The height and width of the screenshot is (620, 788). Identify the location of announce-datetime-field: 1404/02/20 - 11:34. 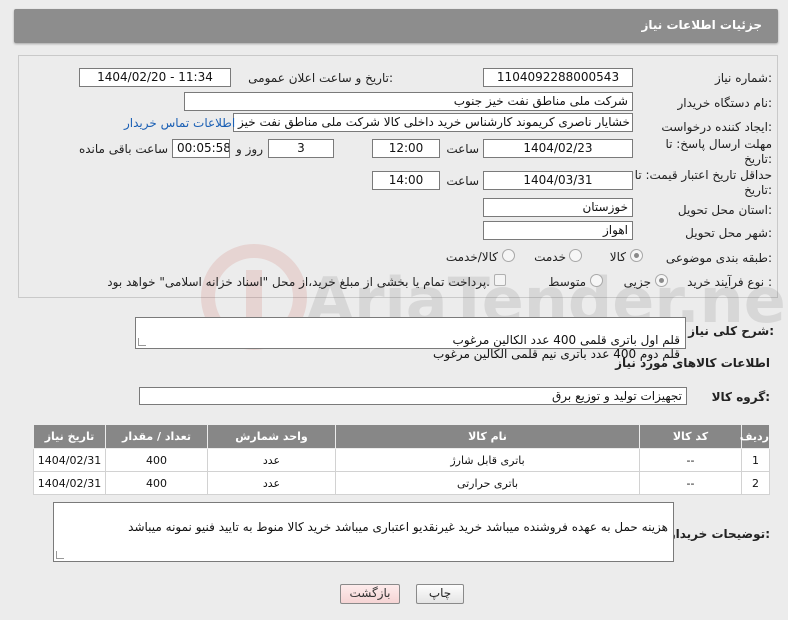
(155, 77).